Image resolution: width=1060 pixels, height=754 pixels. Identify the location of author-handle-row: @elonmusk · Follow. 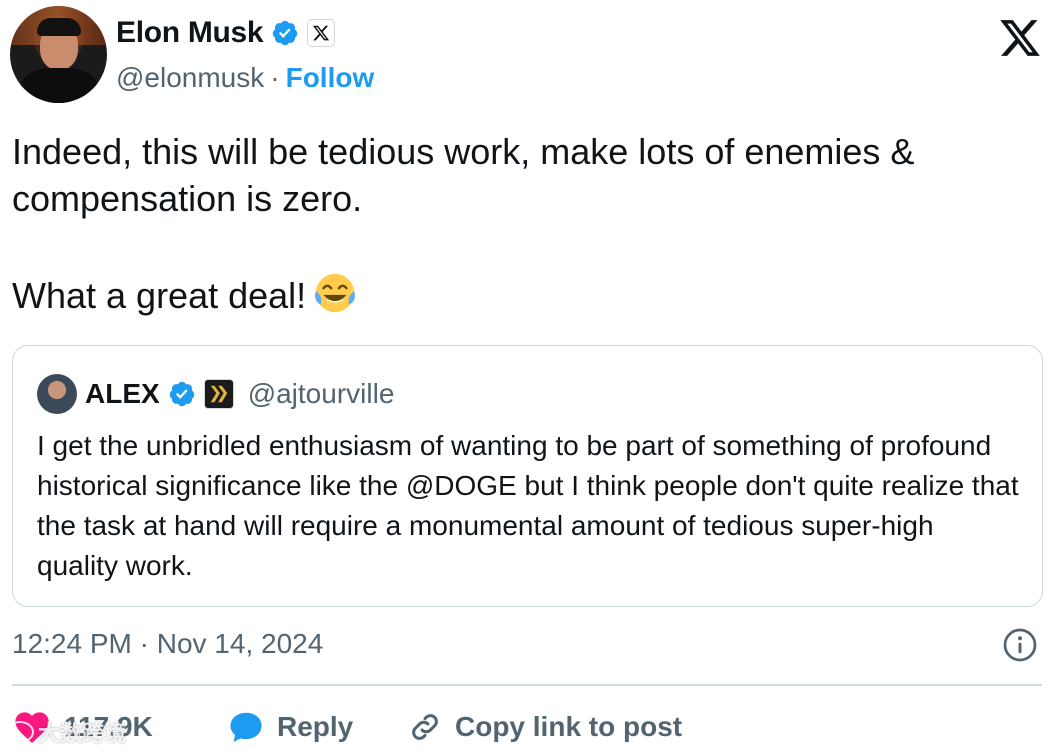
(245, 78).